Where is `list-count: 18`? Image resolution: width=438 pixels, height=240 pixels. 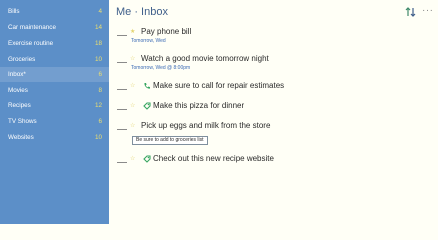 list-count: 18 is located at coordinates (98, 43).